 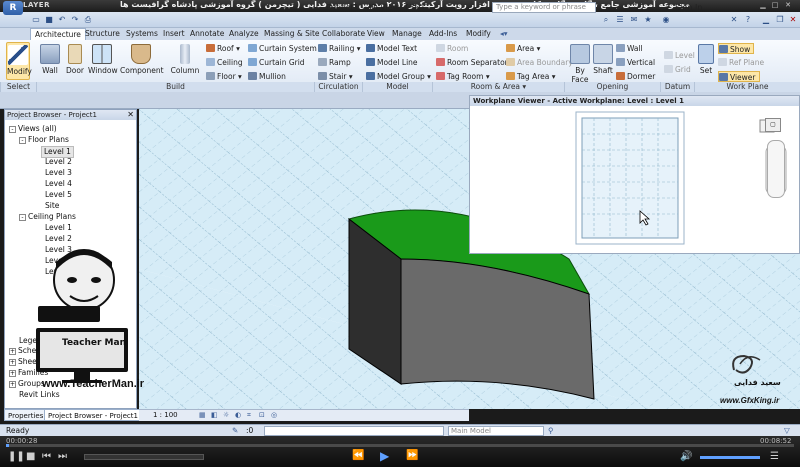 What do you see at coordinates (634, 180) in the screenshot?
I see `workplane-viewer-canvas` at bounding box center [634, 180].